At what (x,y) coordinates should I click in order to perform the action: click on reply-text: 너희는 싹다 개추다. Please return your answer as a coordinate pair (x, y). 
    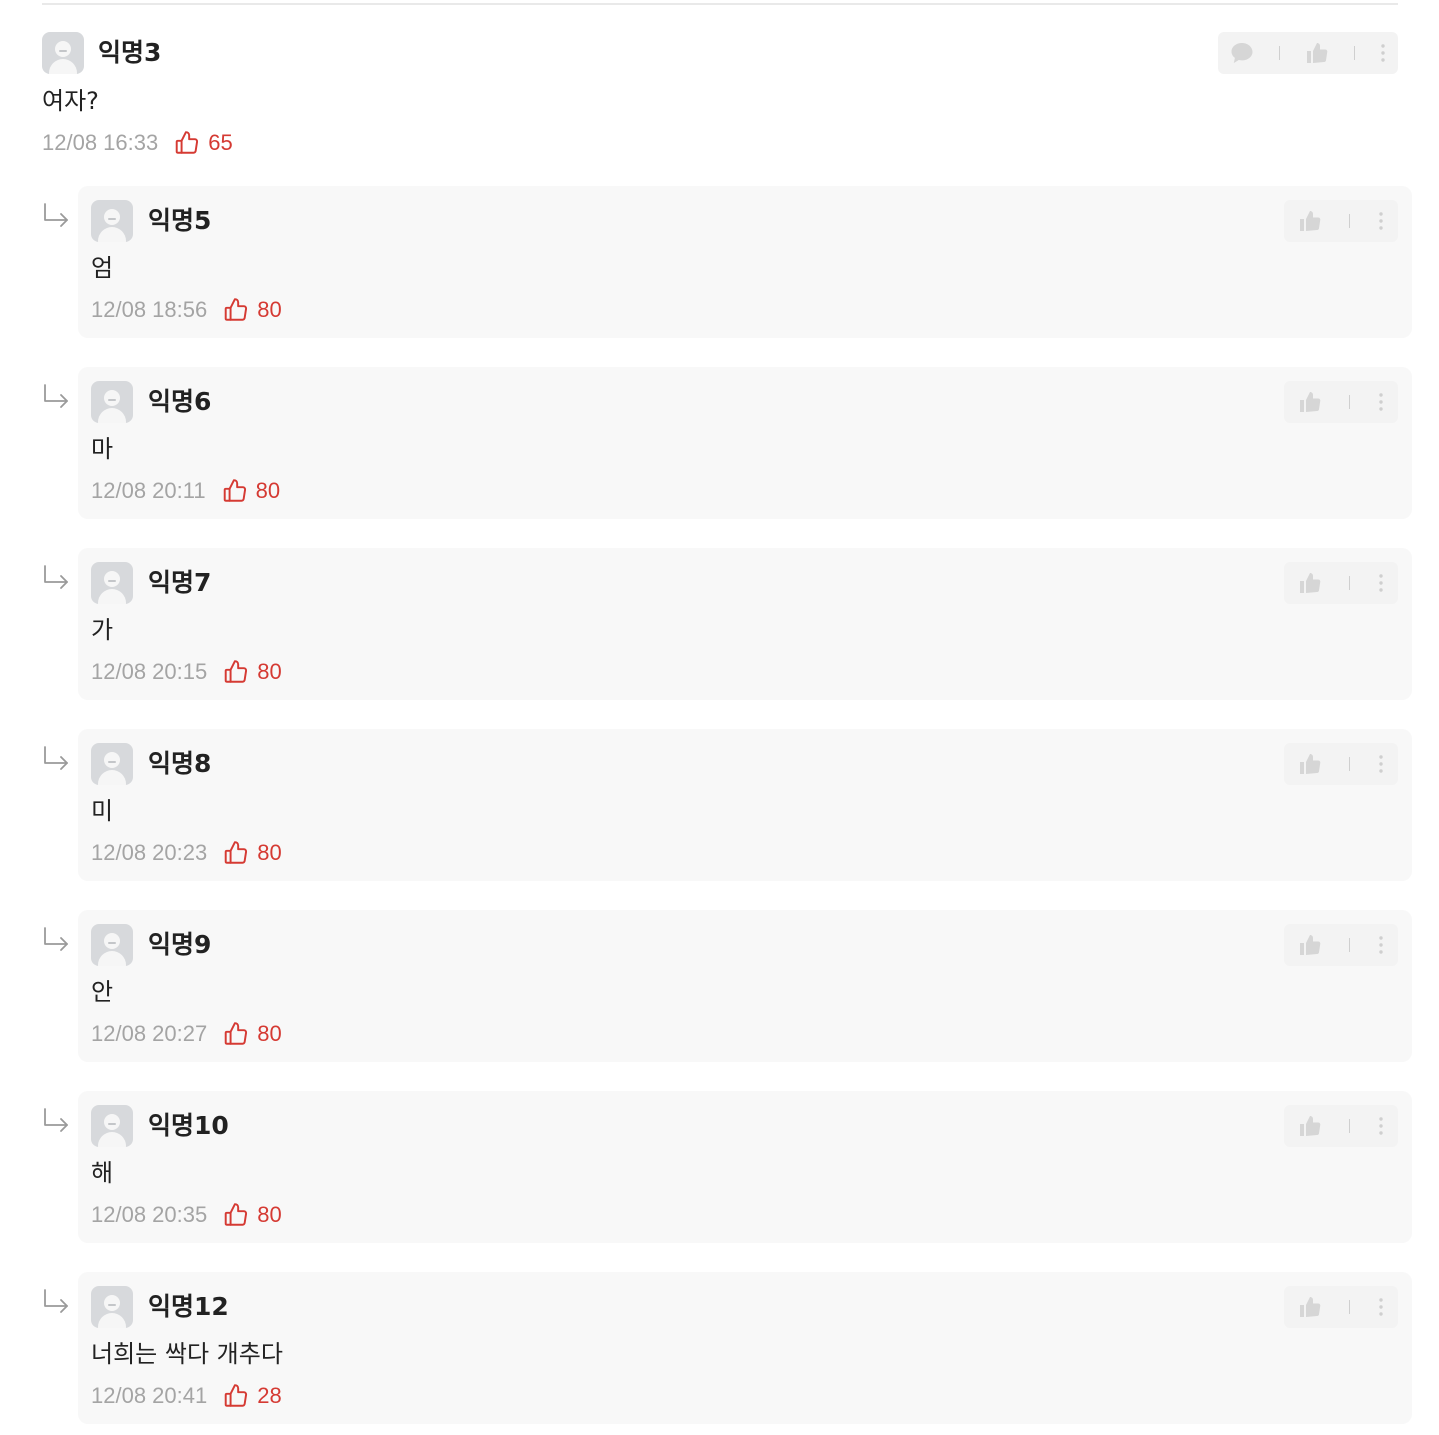
    Looking at the image, I should click on (187, 1354).